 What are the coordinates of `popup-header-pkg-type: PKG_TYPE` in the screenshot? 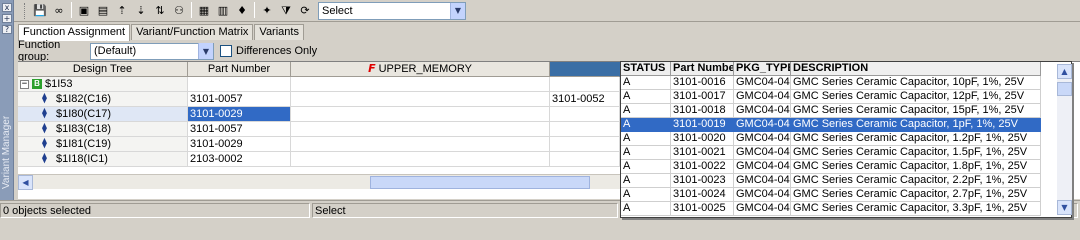 It's located at (762, 69).